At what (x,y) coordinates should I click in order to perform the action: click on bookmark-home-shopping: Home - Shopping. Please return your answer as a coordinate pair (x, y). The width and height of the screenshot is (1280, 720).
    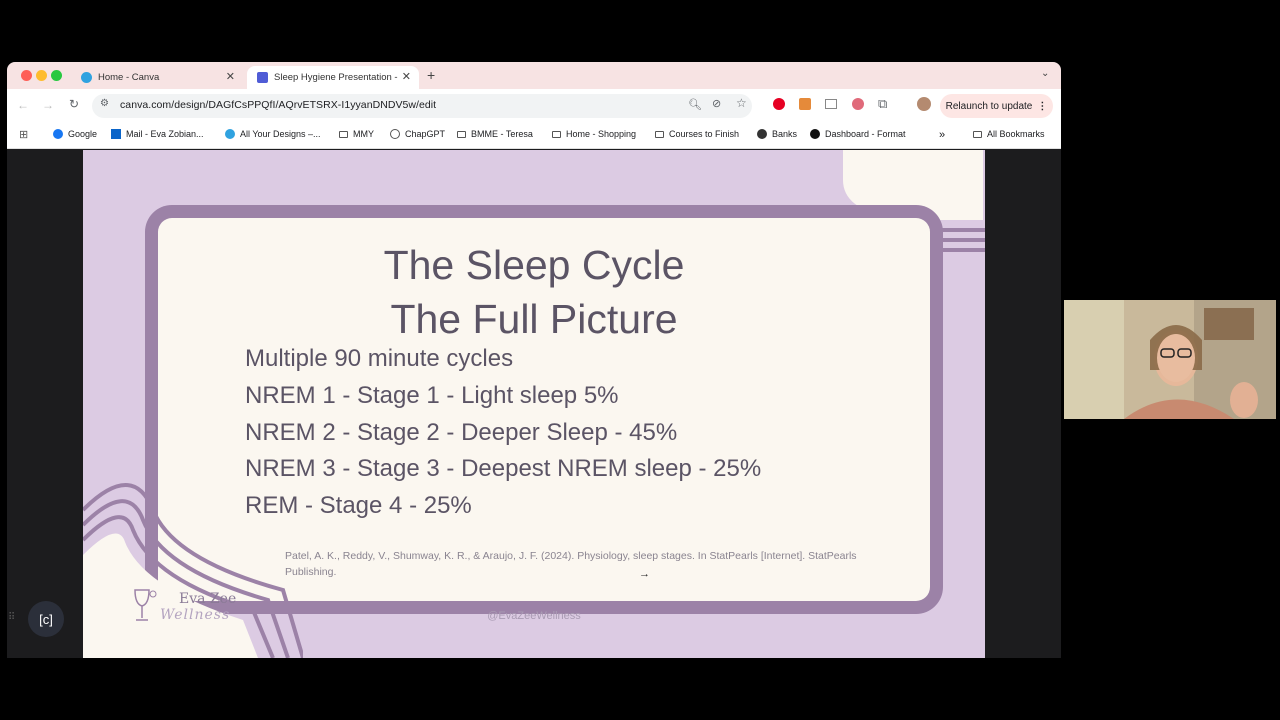
    Looking at the image, I should click on (594, 134).